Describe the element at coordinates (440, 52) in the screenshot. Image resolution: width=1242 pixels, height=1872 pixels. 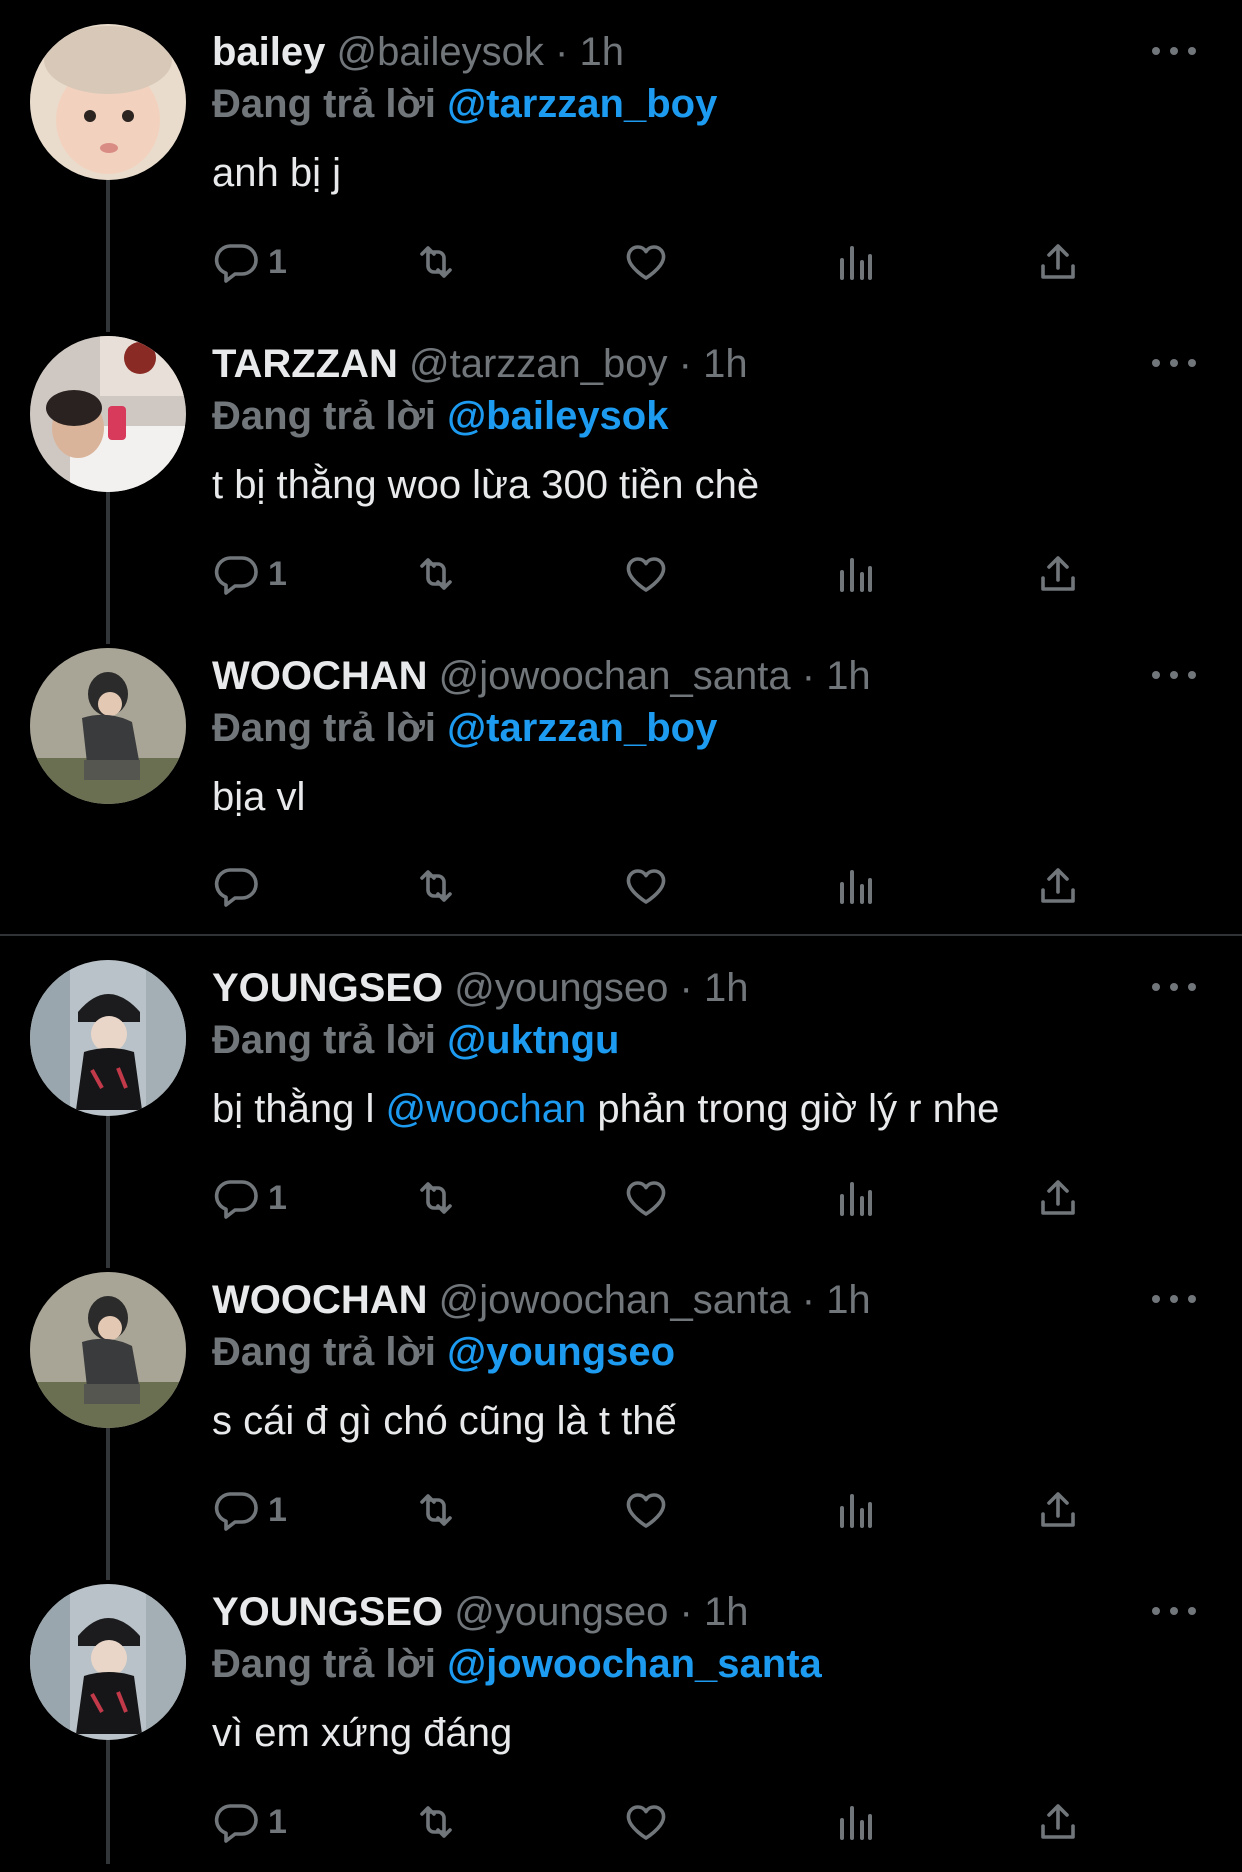
I see `handle: @baileysok` at that location.